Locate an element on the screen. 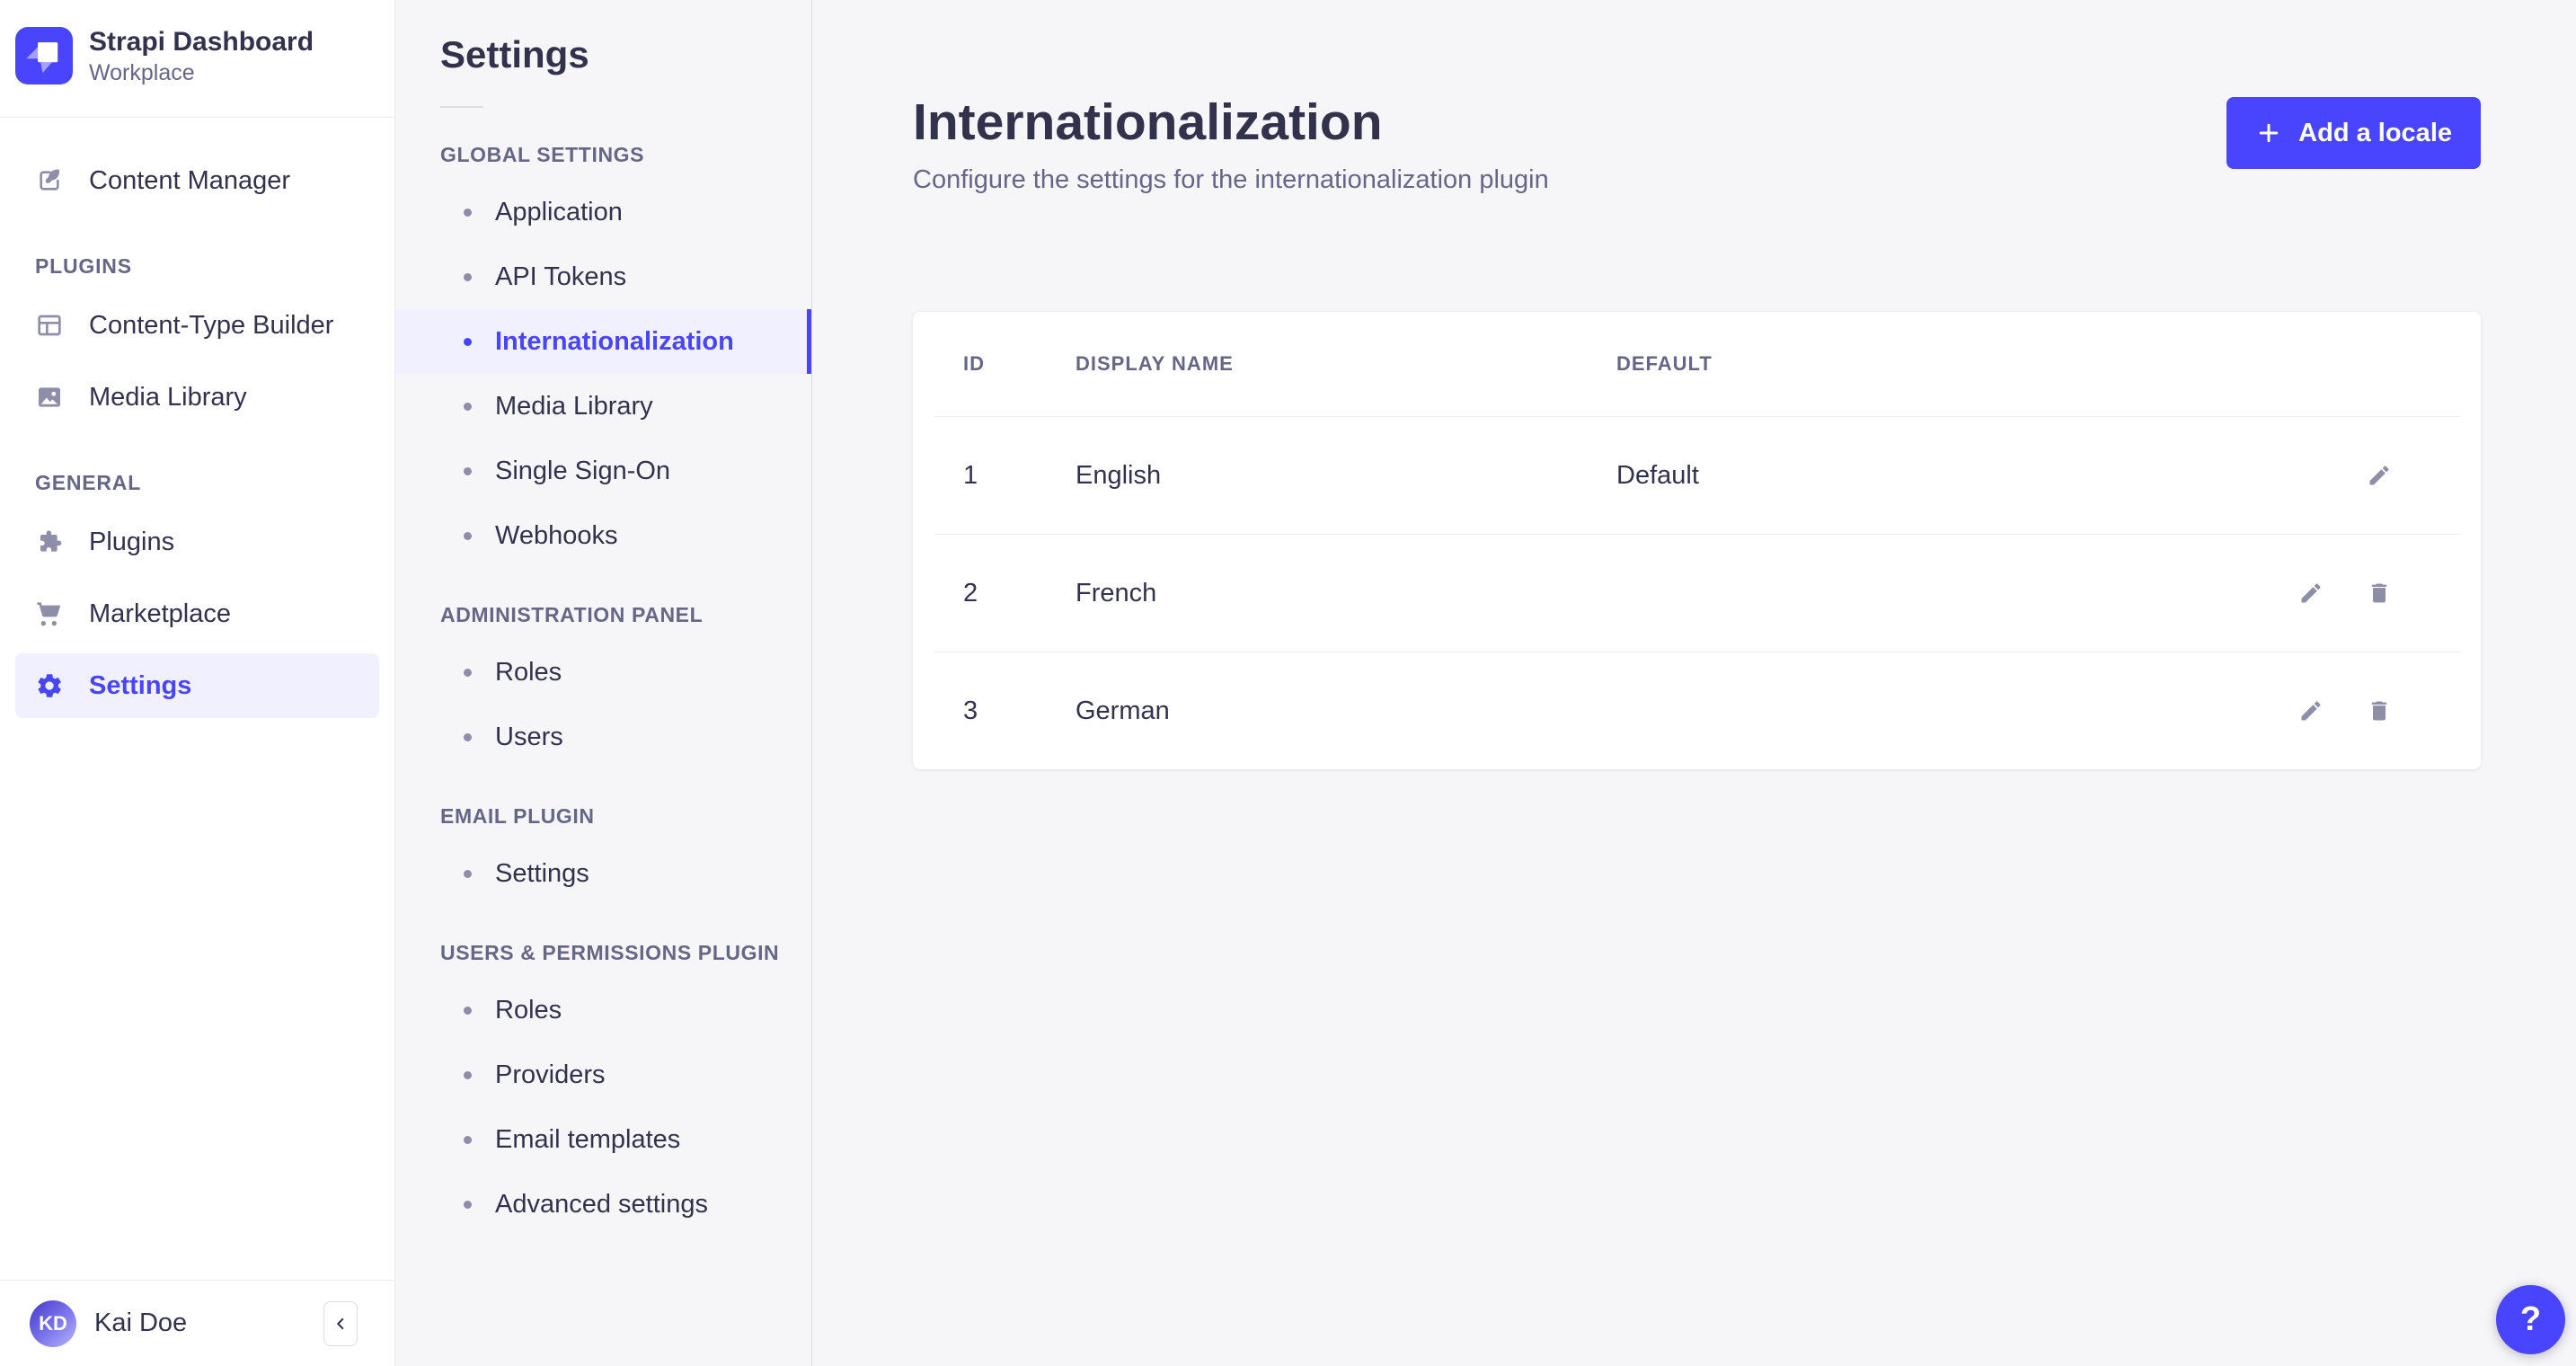 Image resolution: width=2576 pixels, height=1366 pixels. content-manager-icon is located at coordinates (50, 179).